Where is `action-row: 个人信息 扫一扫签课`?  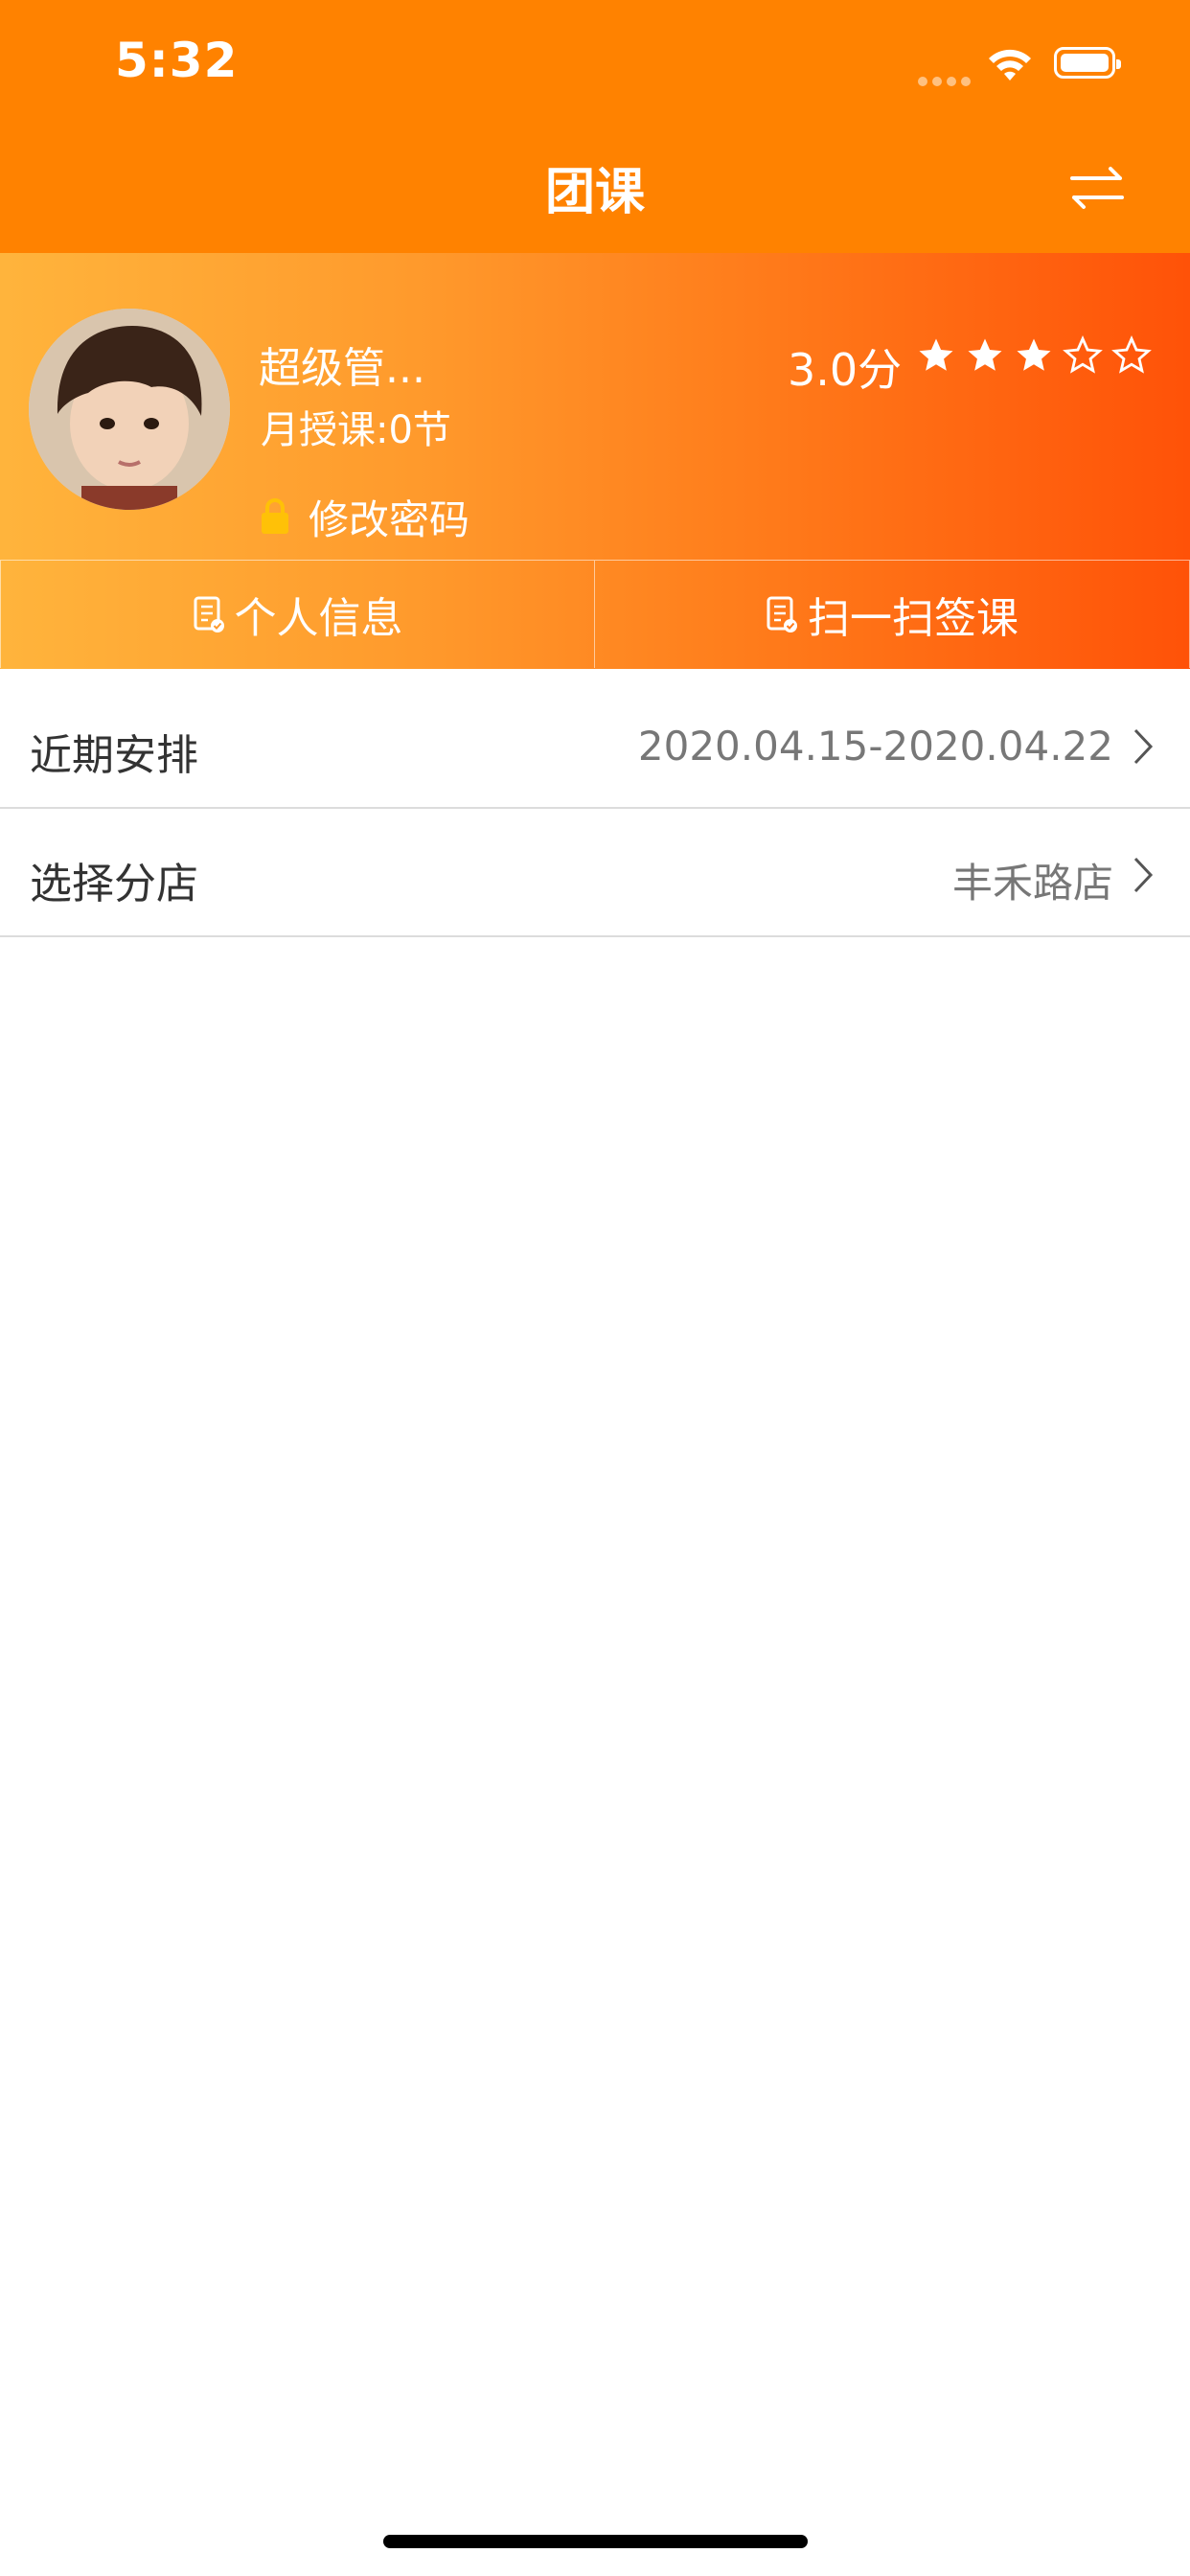
action-row: 个人信息 扫一扫签课 is located at coordinates (595, 615).